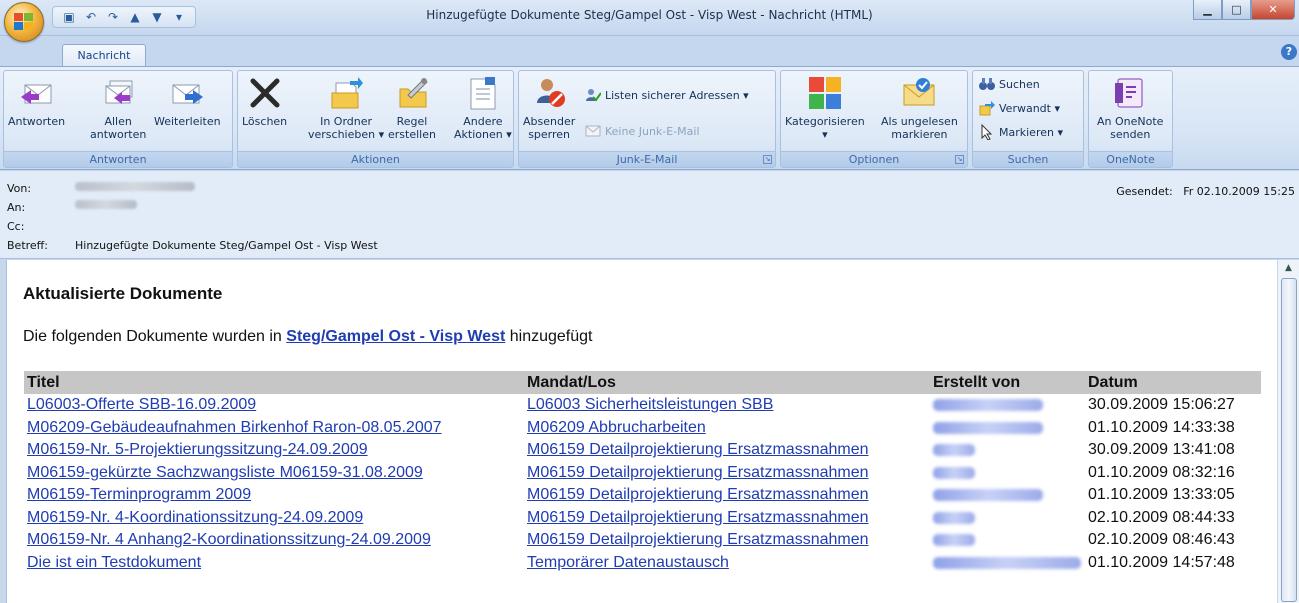 Image resolution: width=1299 pixels, height=603 pixels. What do you see at coordinates (593, 95) in the screenshot?
I see `safe-lists-icon` at bounding box center [593, 95].